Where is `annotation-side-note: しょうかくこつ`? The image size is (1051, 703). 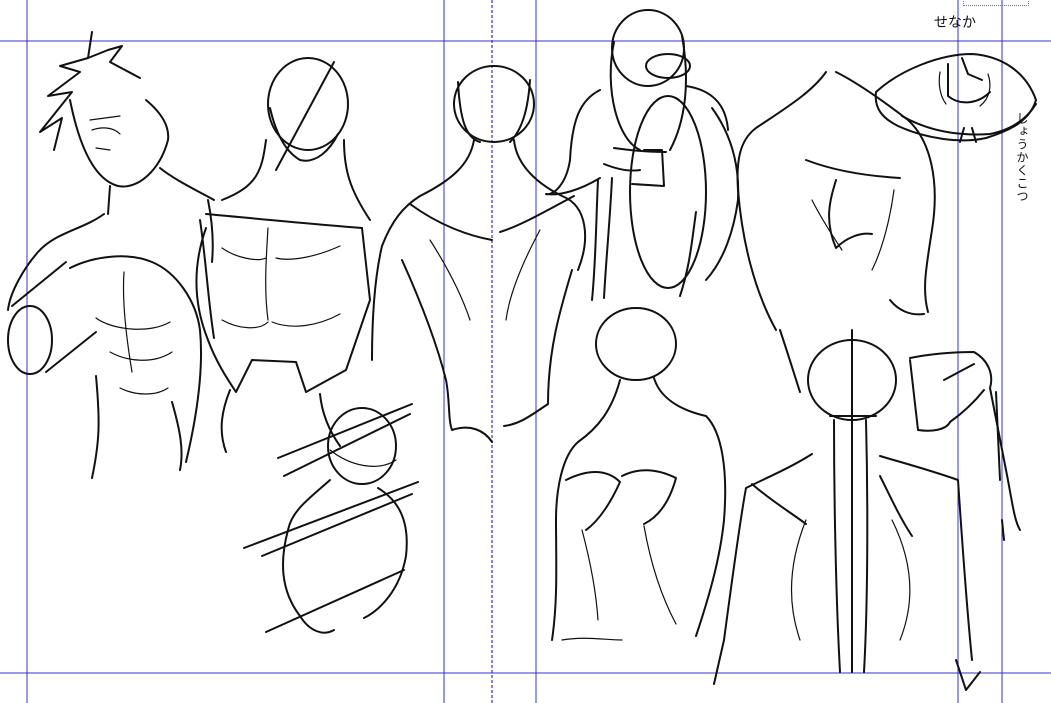 annotation-side-note: しょうかくこつ is located at coordinates (1022, 157).